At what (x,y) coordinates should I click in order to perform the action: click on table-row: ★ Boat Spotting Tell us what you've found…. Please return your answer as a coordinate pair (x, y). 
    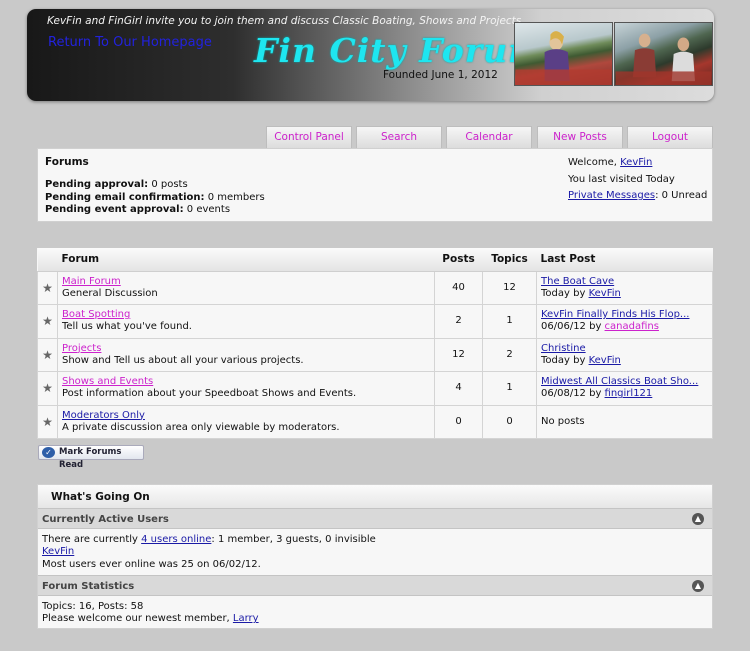
    Looking at the image, I should click on (375, 321).